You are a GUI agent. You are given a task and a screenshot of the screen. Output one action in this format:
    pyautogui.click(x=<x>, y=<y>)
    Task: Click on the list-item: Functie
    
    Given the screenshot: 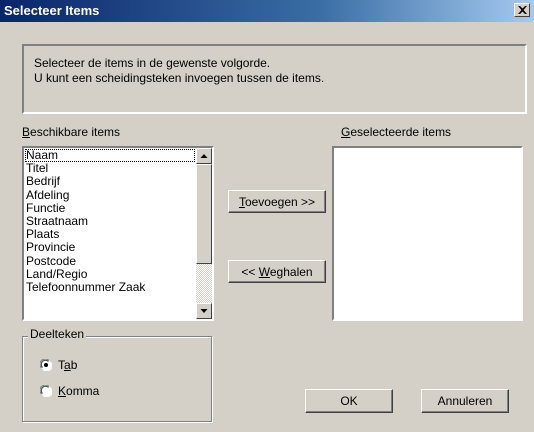 What is the action you would take?
    pyautogui.click(x=110, y=208)
    